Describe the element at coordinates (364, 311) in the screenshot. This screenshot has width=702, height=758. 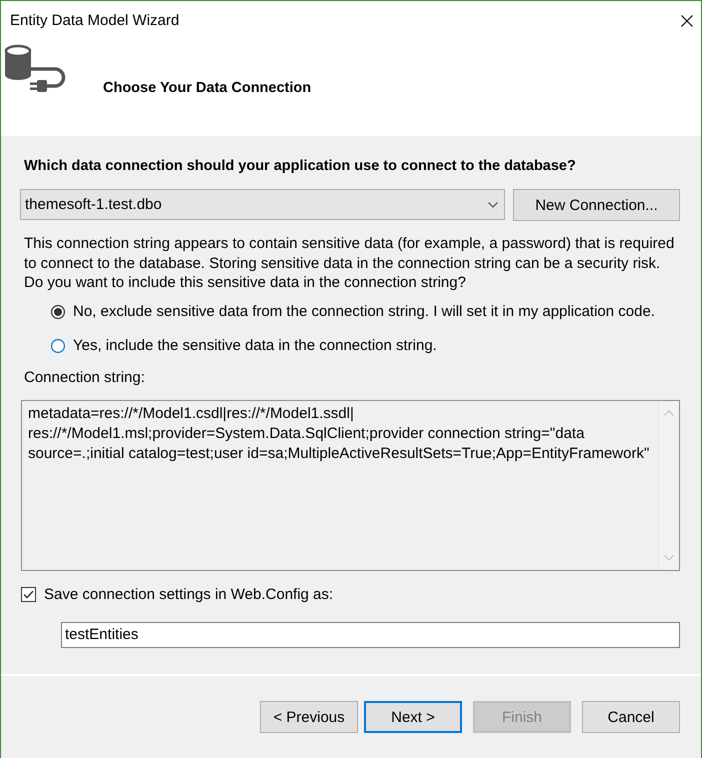
I see `option-label: No, exclude sensitive data from the connection string. I will set it in my application code.` at that location.